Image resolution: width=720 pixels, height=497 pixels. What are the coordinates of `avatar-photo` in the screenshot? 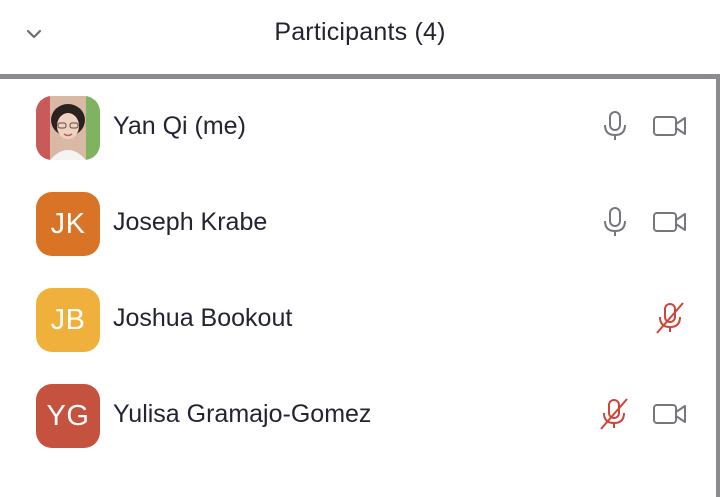 It's located at (68, 128).